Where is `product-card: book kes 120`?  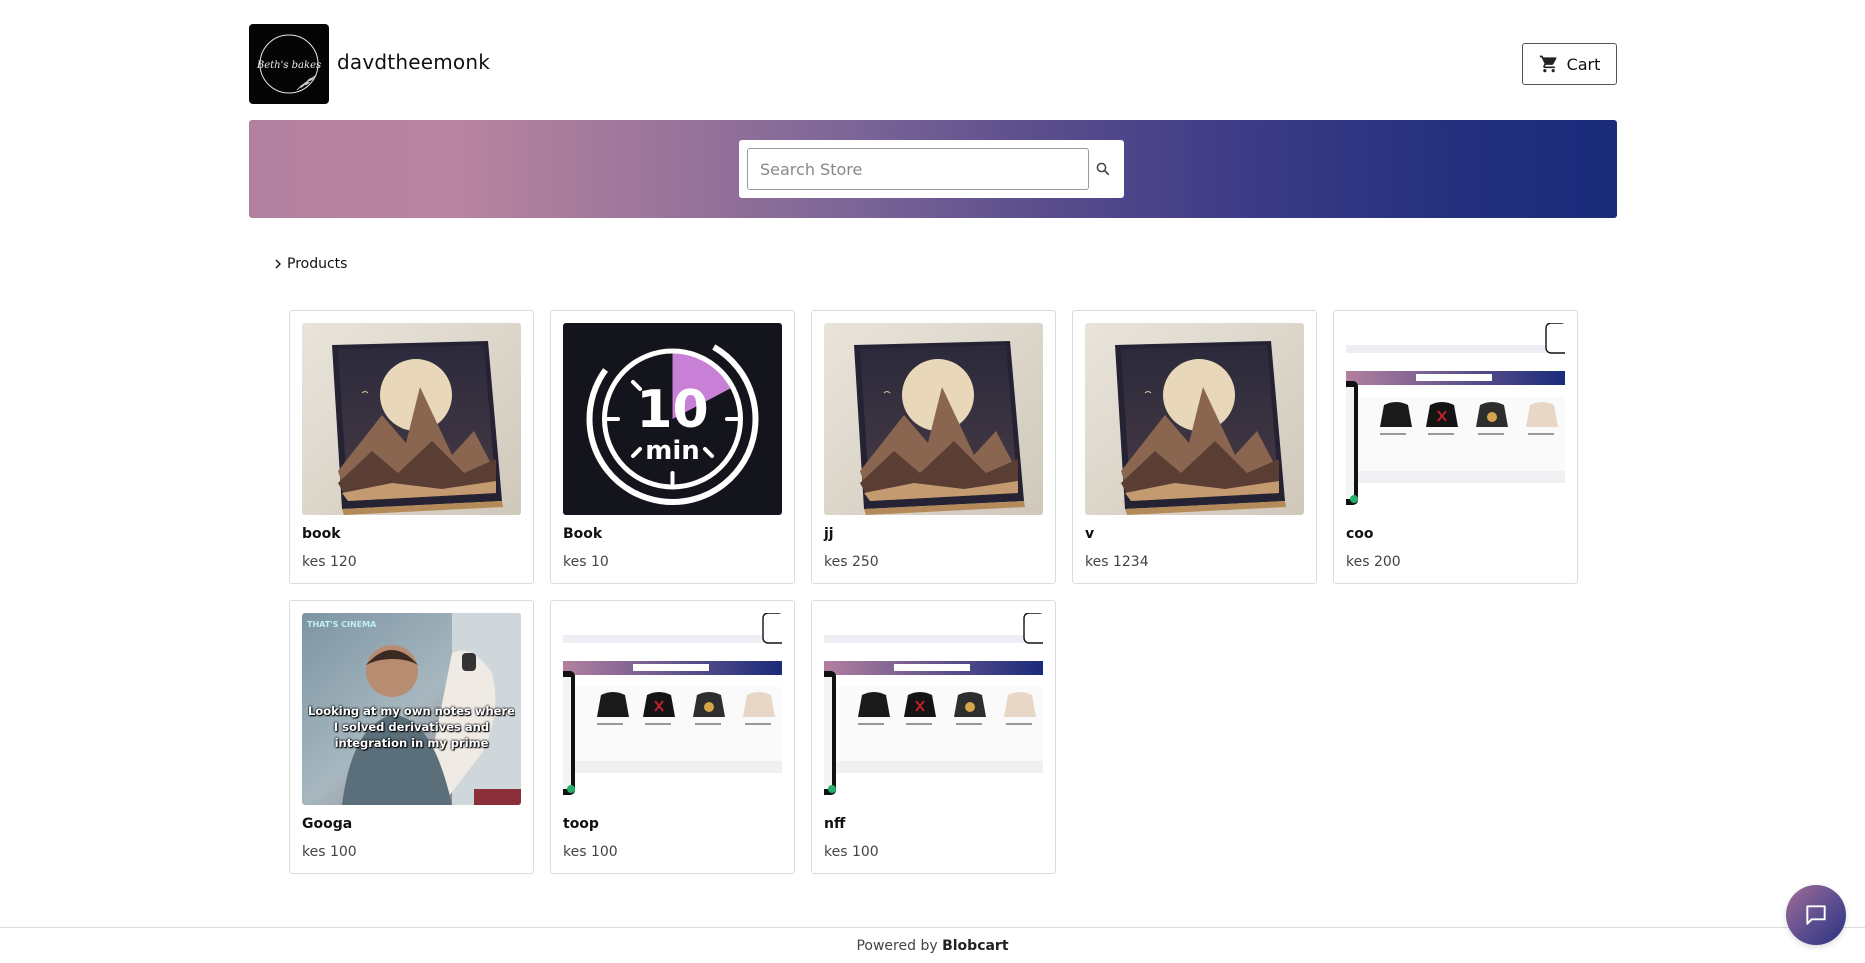
product-card: book kes 120 is located at coordinates (411, 447).